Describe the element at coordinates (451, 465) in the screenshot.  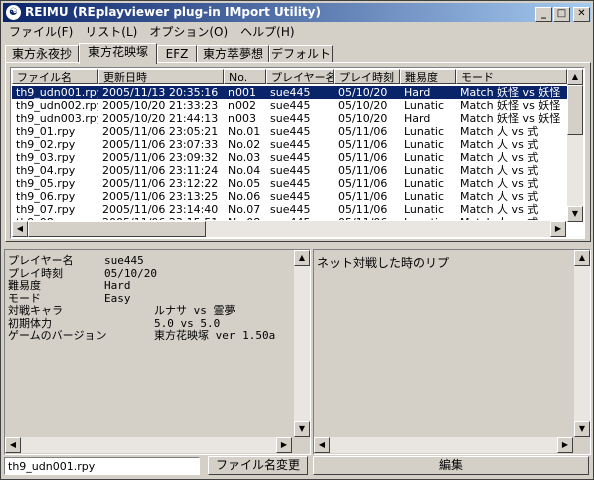
I see `edit-button: 編集` at that location.